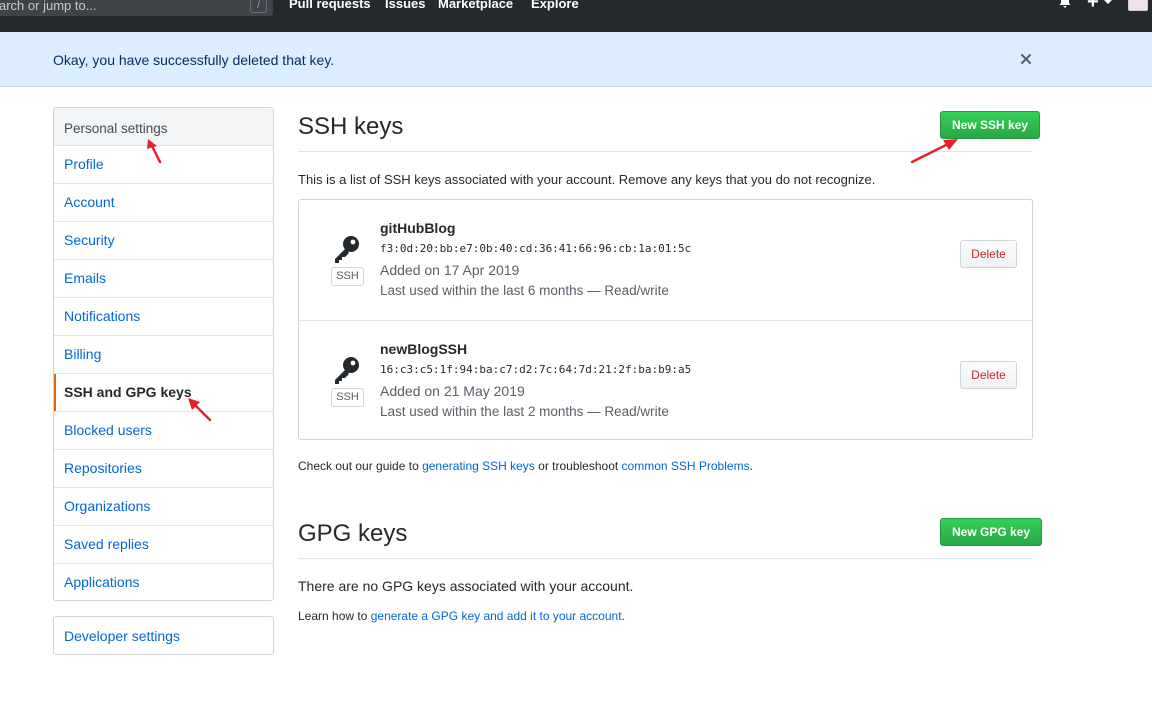 The height and width of the screenshot is (710, 1152). I want to click on sidebar-item-developer-settings: Developer settings, so click(163, 635).